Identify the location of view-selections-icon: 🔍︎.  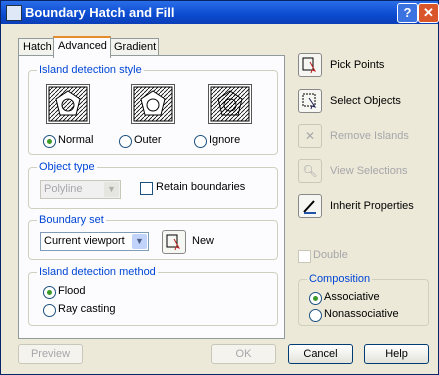
(310, 171).